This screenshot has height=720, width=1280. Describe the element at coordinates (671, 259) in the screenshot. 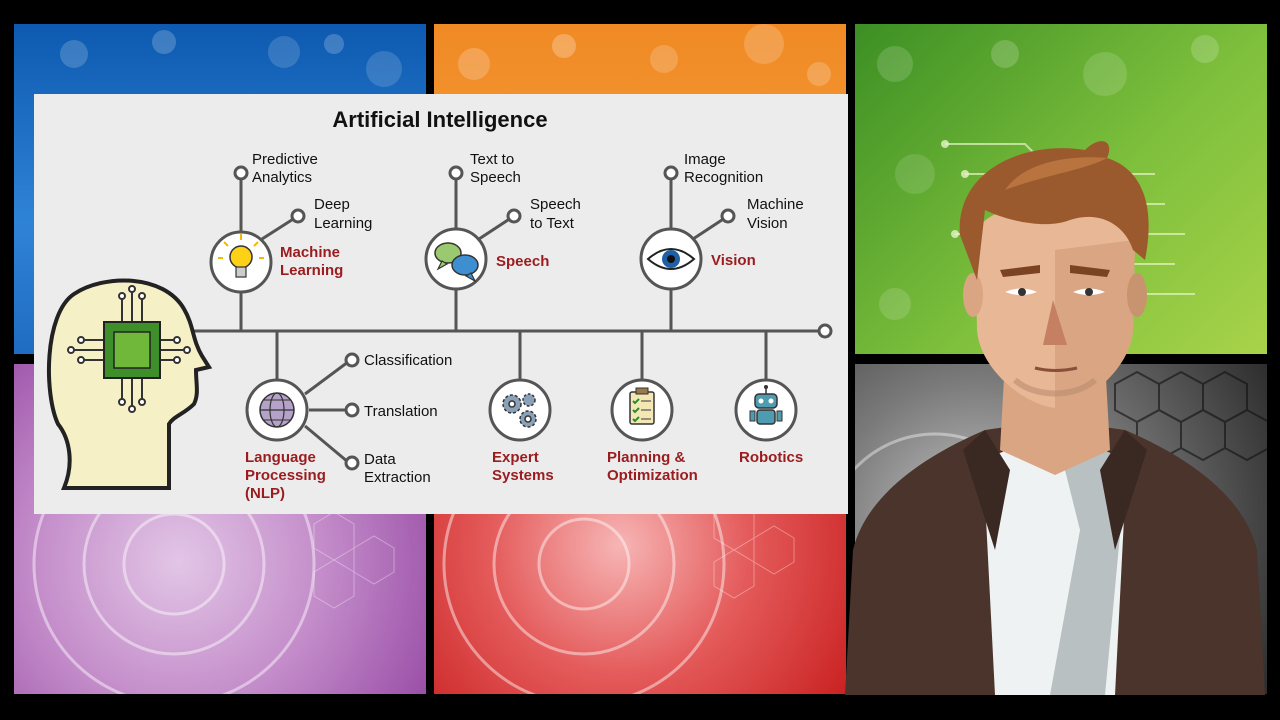

I see `vision-node` at that location.